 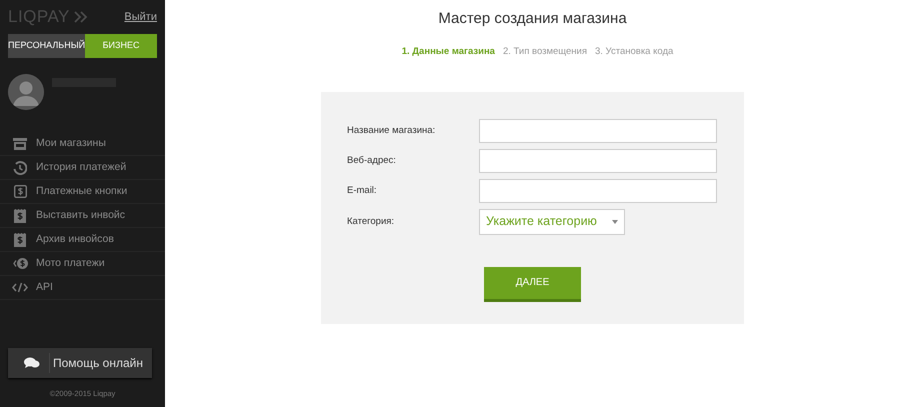 What do you see at coordinates (20, 144) in the screenshot?
I see `store-icon` at bounding box center [20, 144].